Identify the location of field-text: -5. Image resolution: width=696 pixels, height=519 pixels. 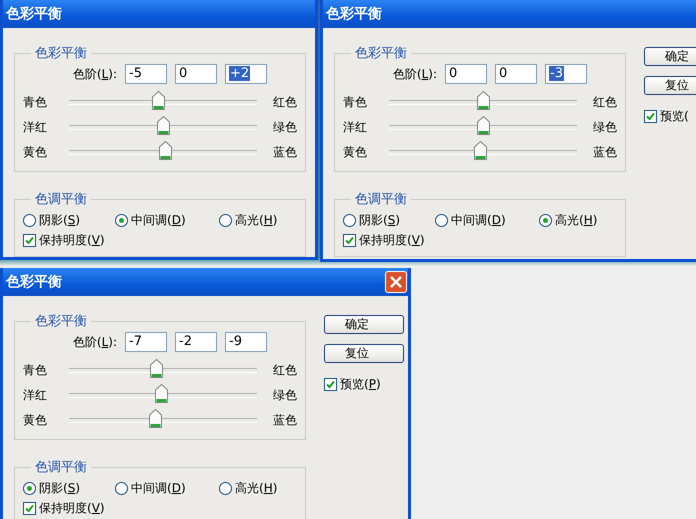
(135, 73).